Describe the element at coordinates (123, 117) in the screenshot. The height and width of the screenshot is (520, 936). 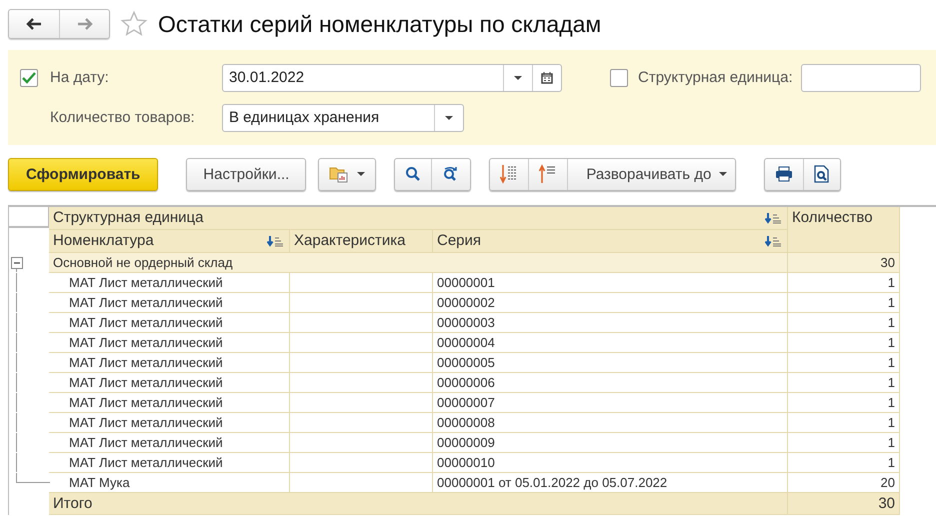
I see `field-label: Количество товаров:` at that location.